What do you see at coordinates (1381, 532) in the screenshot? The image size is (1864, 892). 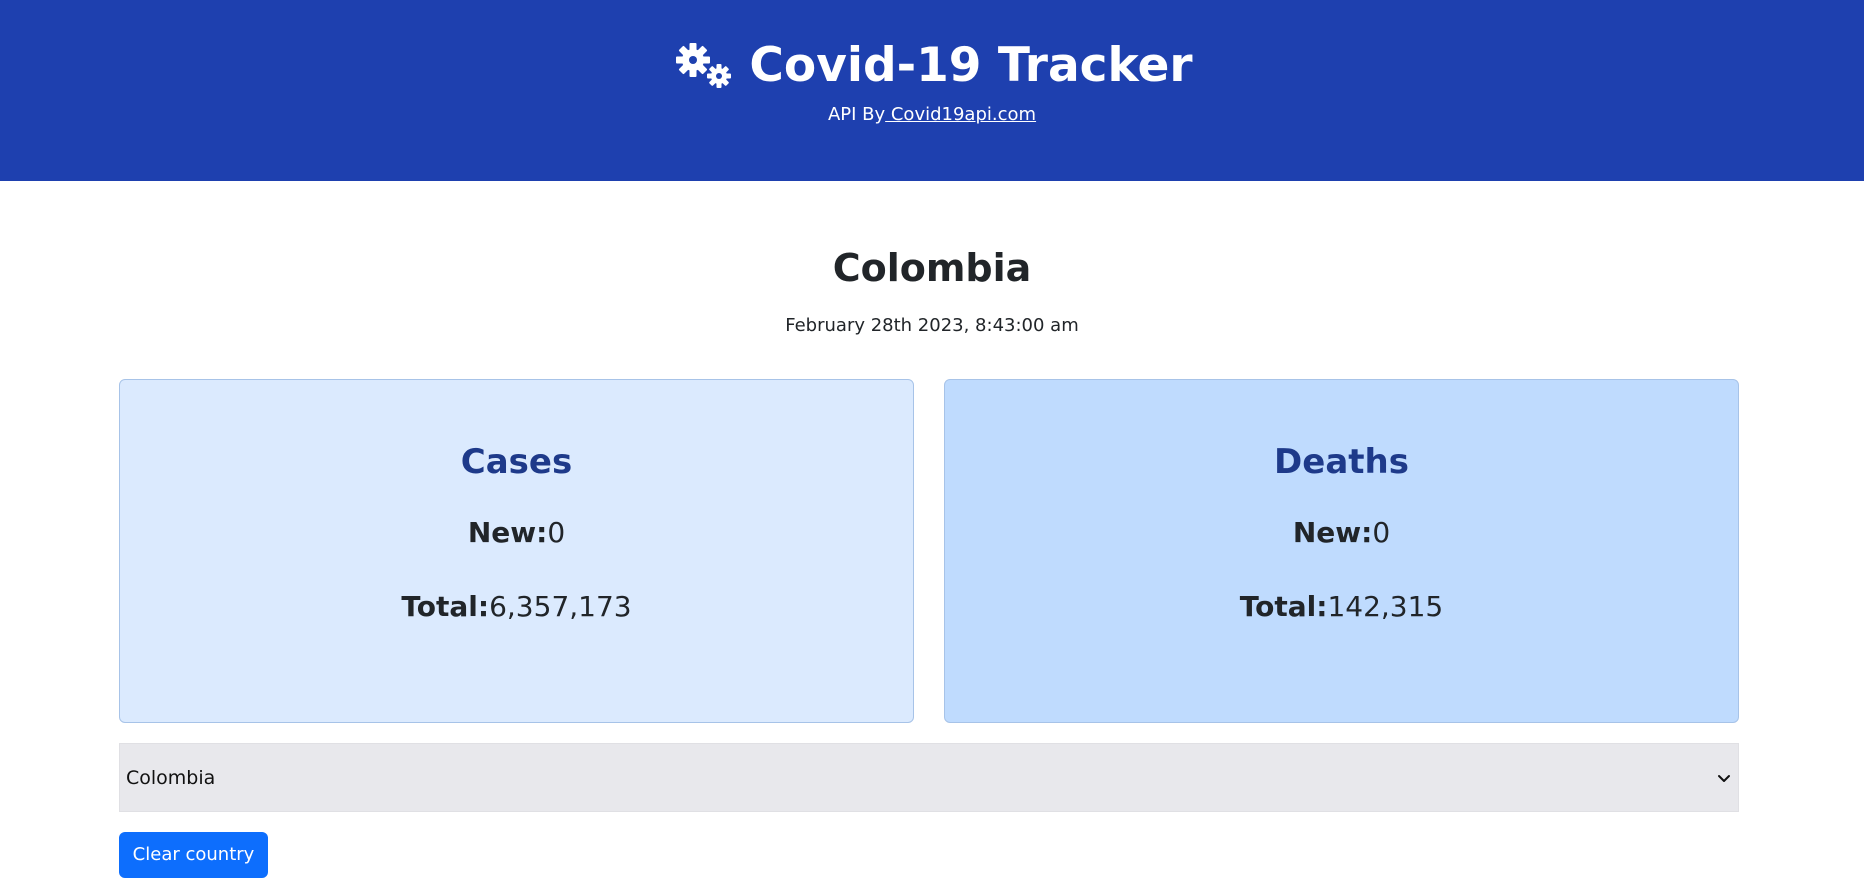 I see `deaths-new-value: 0` at bounding box center [1381, 532].